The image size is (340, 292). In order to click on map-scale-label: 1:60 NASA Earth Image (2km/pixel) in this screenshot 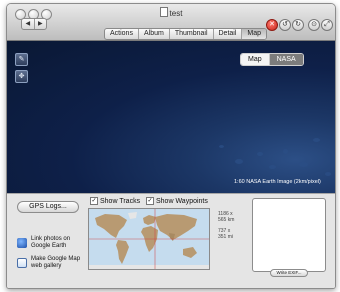, I will do `click(277, 182)`.